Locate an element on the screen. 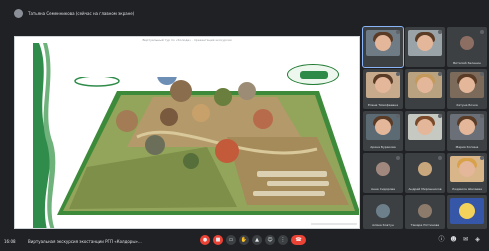 Image resolution: width=489 pixels, height=251 pixels. mic-off-icon: ● is located at coordinates (205, 240).